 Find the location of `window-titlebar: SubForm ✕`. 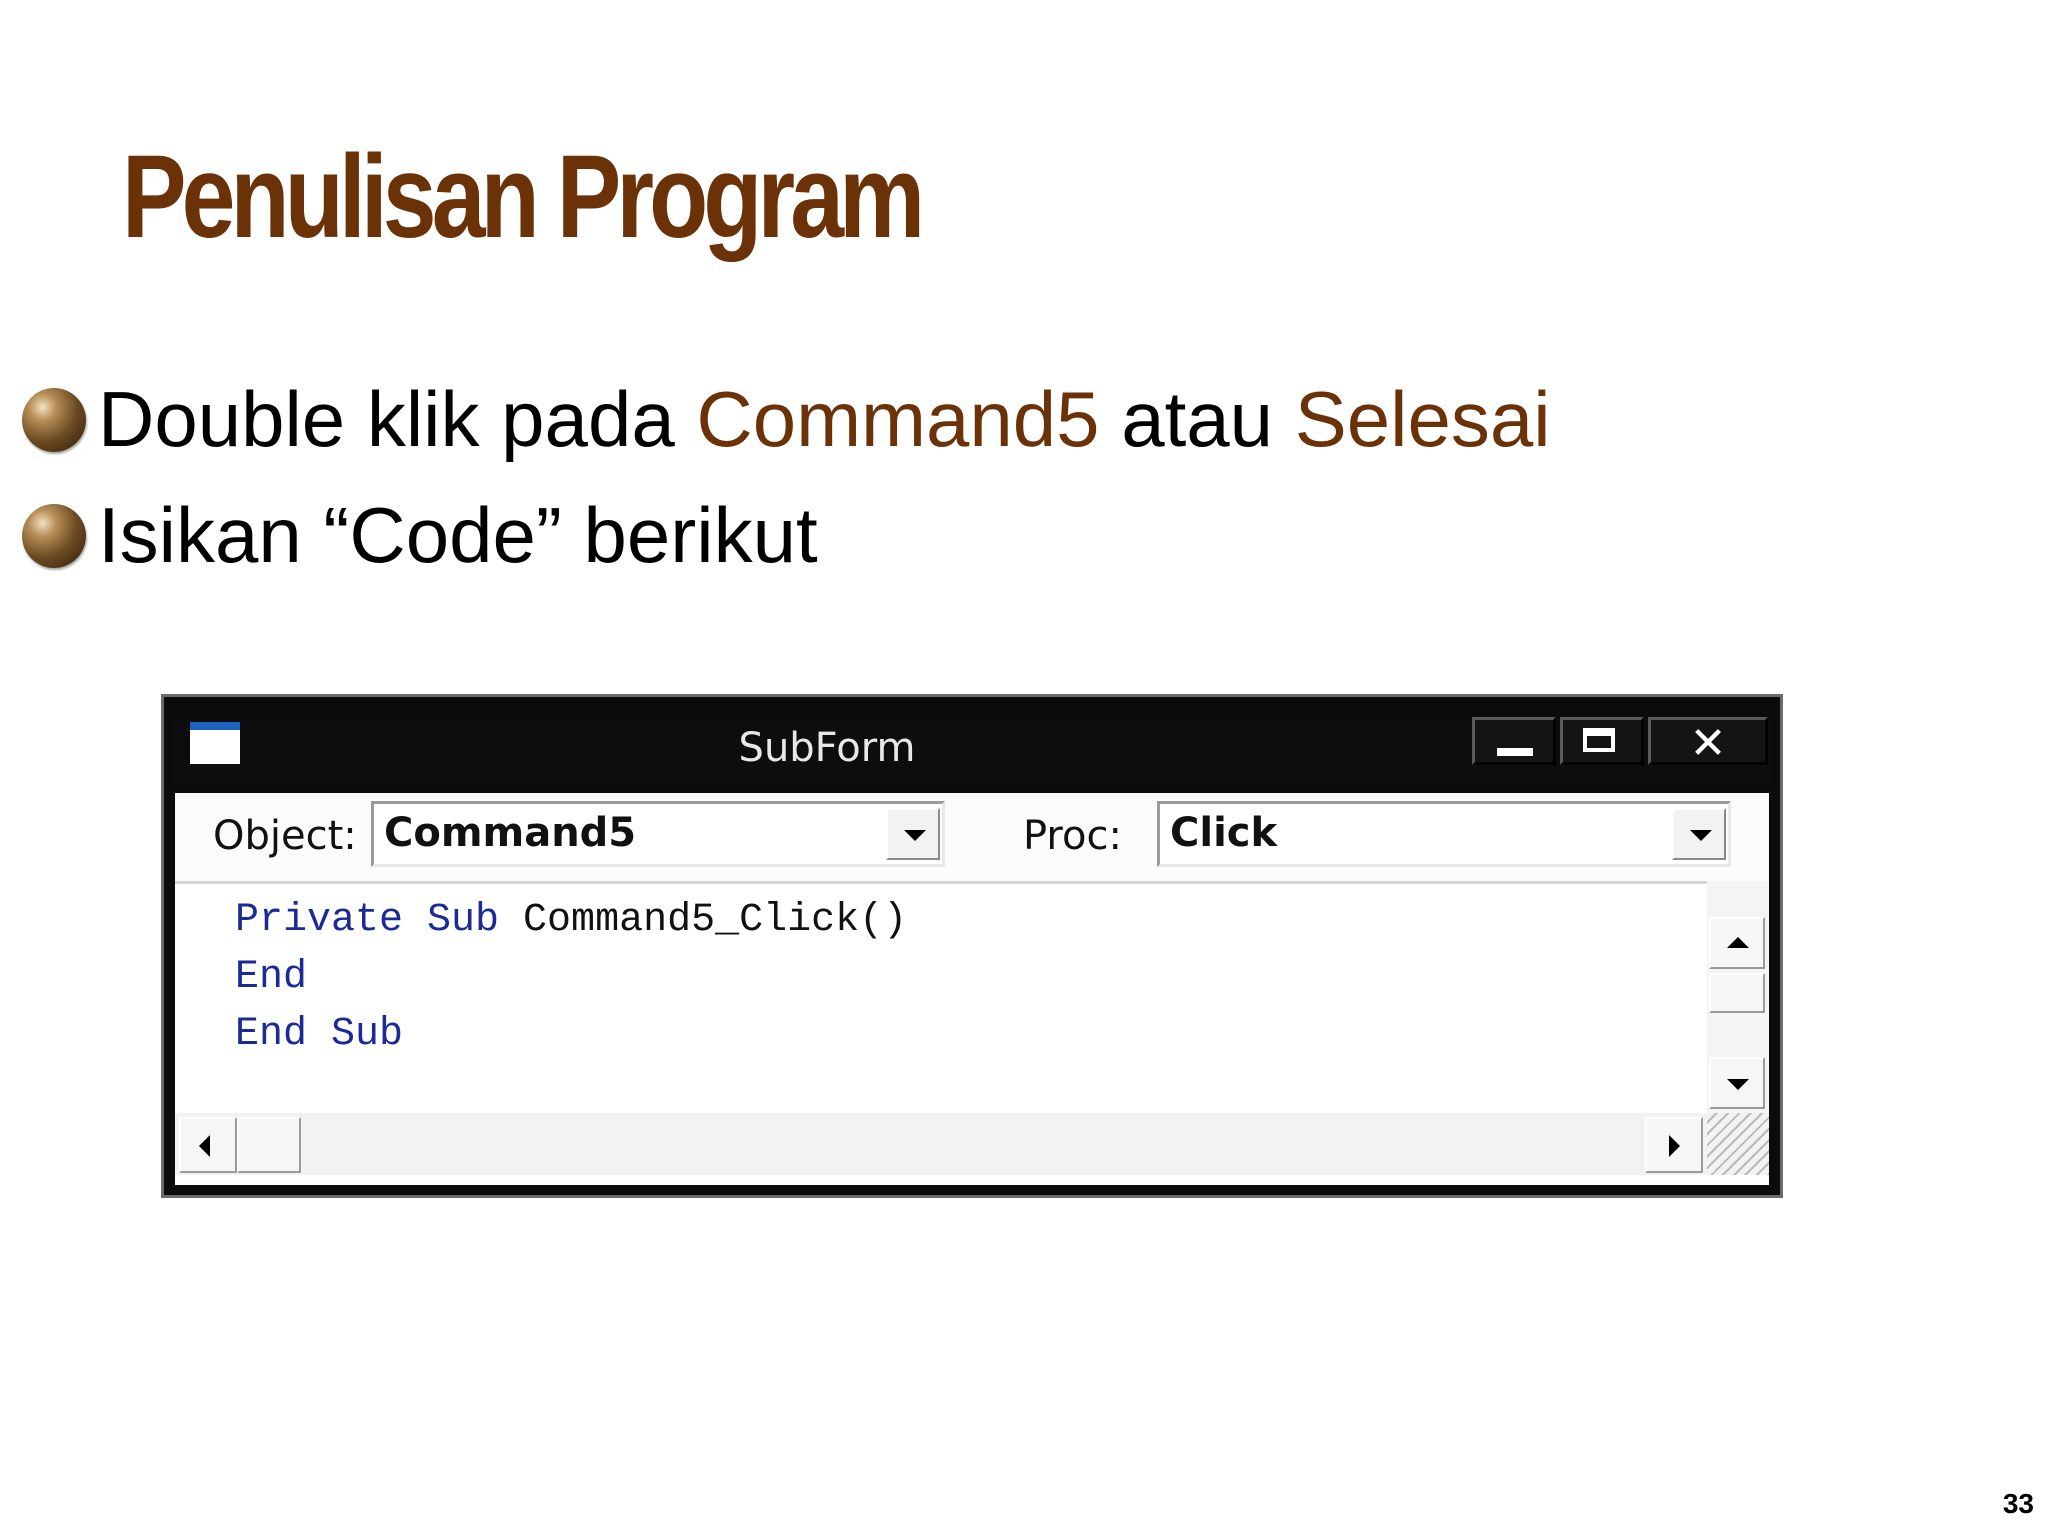

window-titlebar: SubForm ✕ is located at coordinates (972, 750).